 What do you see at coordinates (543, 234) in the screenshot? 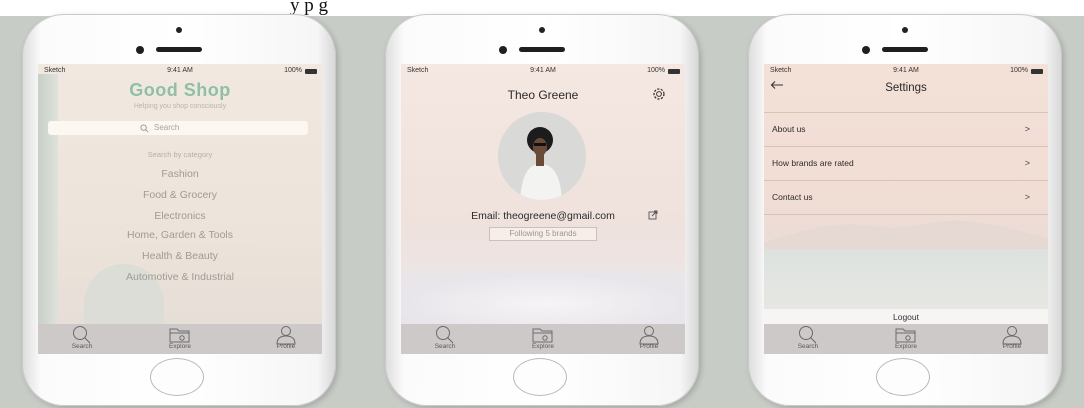
I see `following-brands-button: Following 5 brands` at bounding box center [543, 234].